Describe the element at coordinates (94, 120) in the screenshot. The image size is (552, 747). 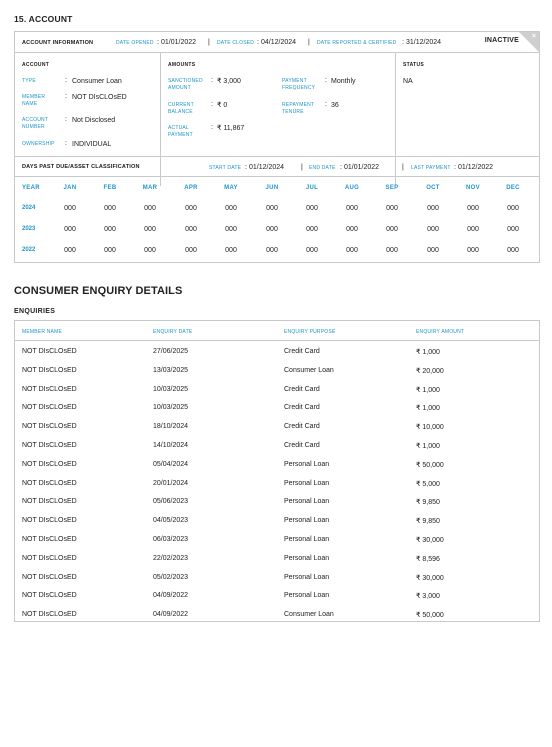
I see `account-number-value: Not Disclosed` at that location.